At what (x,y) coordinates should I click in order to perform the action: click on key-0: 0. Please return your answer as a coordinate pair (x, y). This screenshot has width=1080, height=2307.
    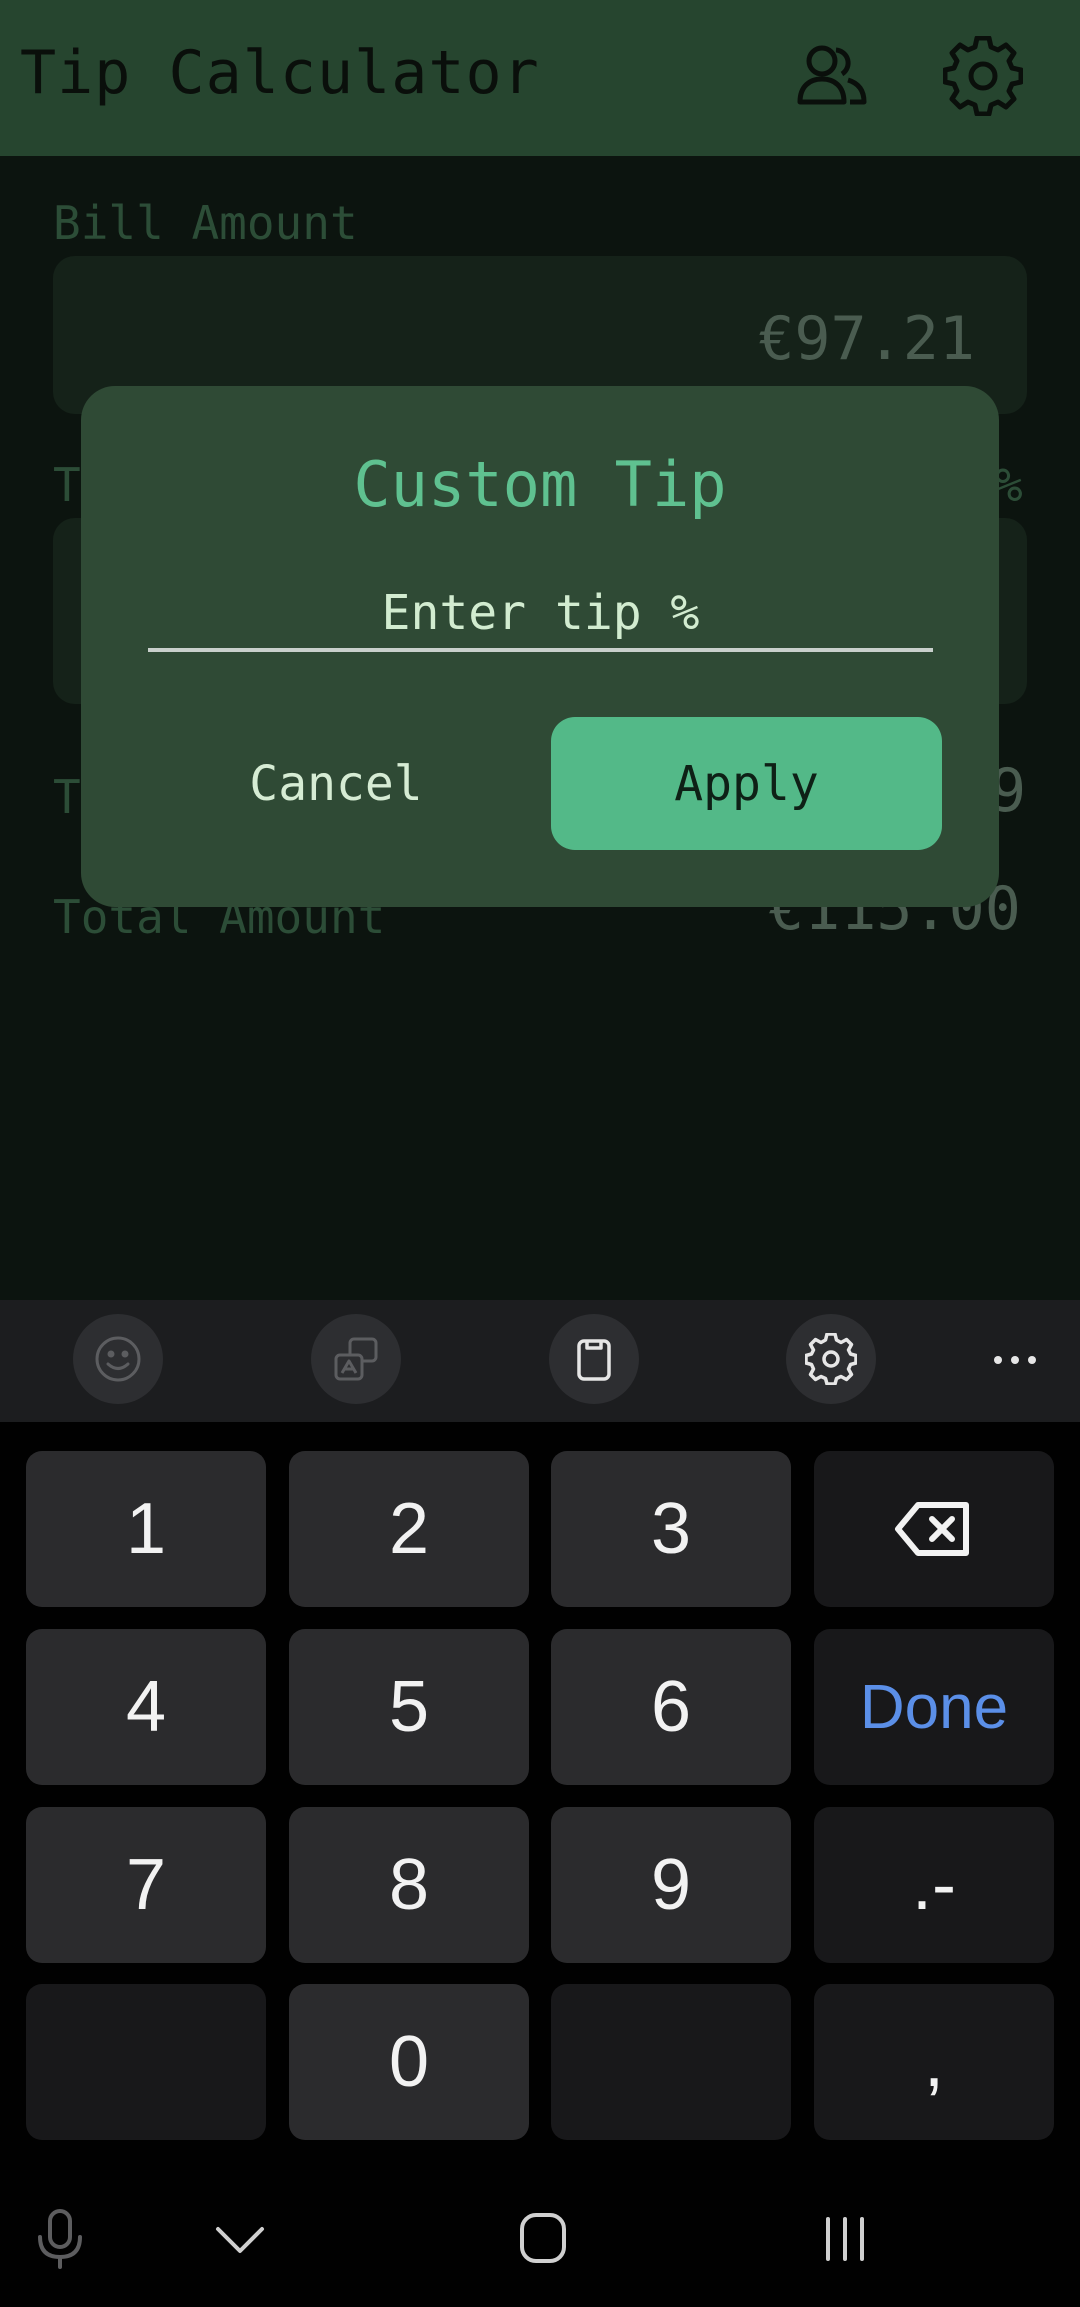
    Looking at the image, I should click on (409, 2062).